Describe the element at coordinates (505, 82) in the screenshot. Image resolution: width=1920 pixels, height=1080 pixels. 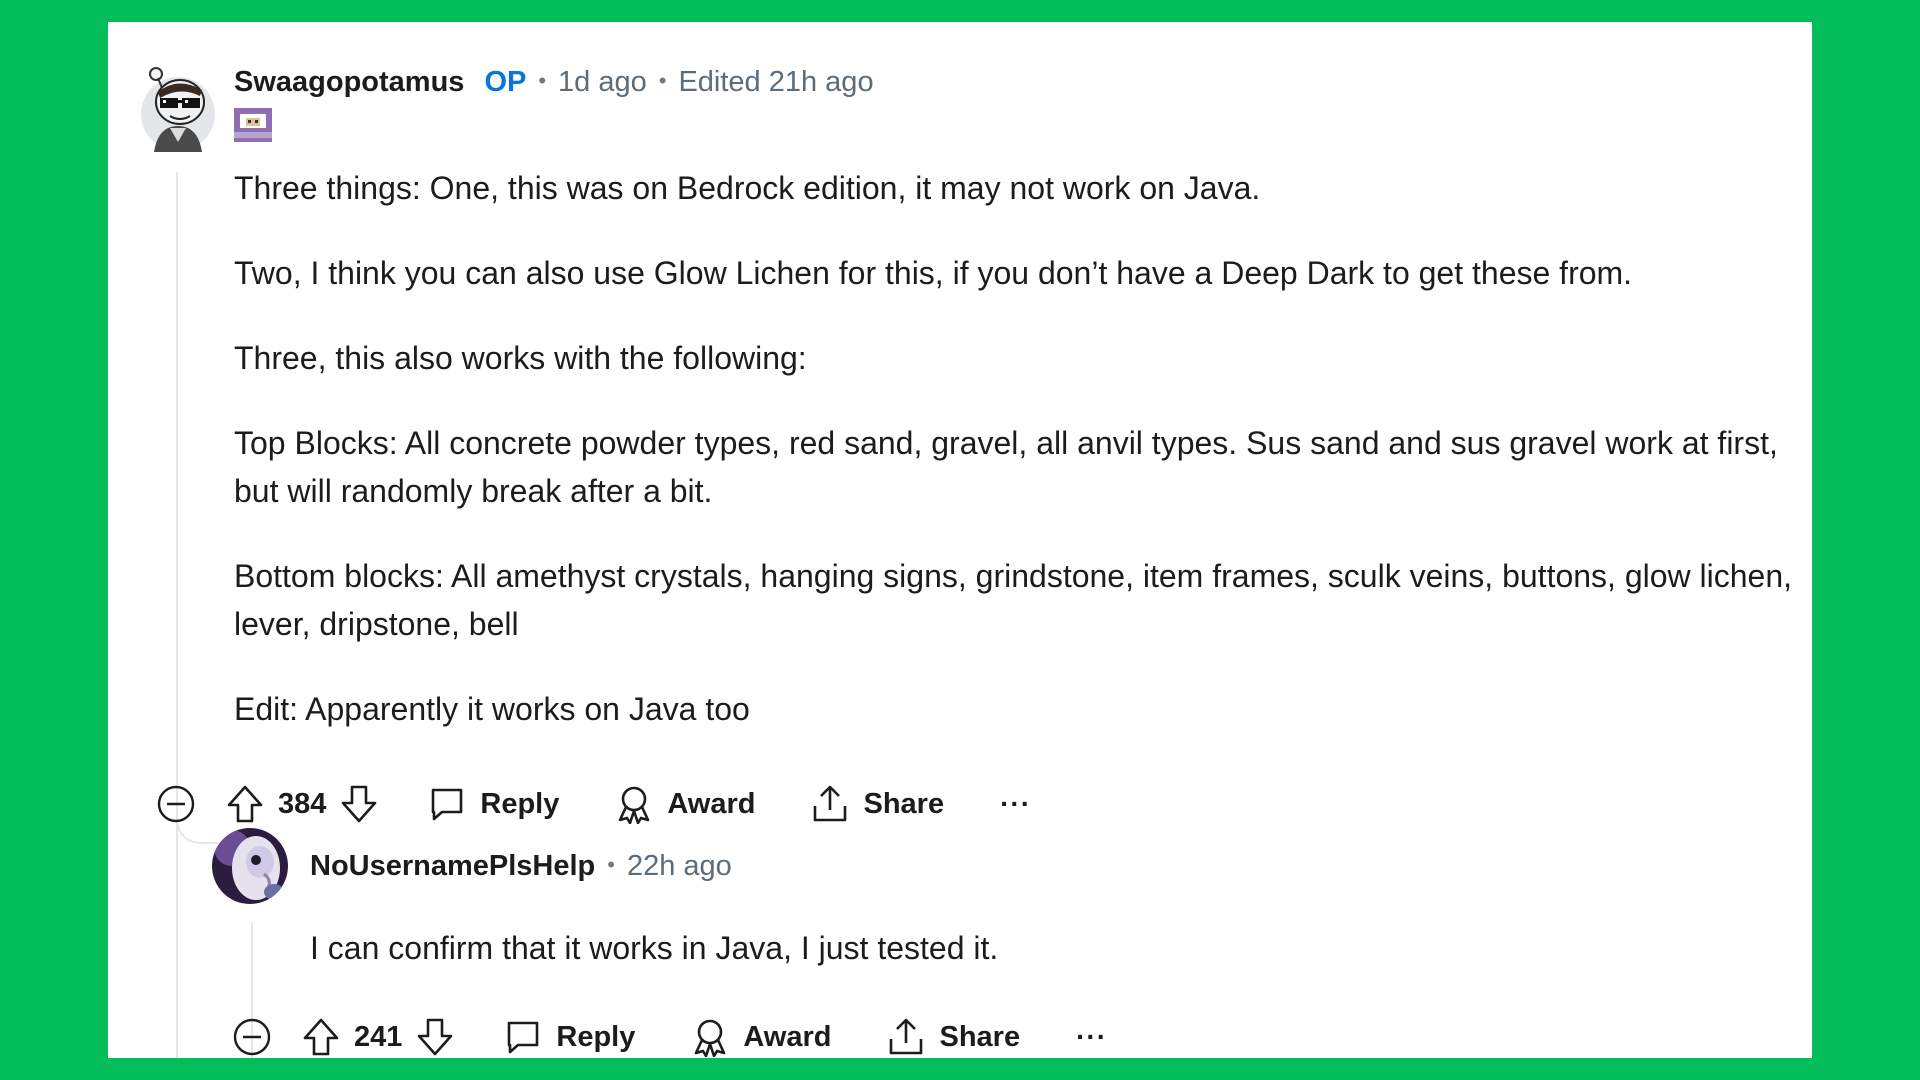
I see `op-badge: OP` at that location.